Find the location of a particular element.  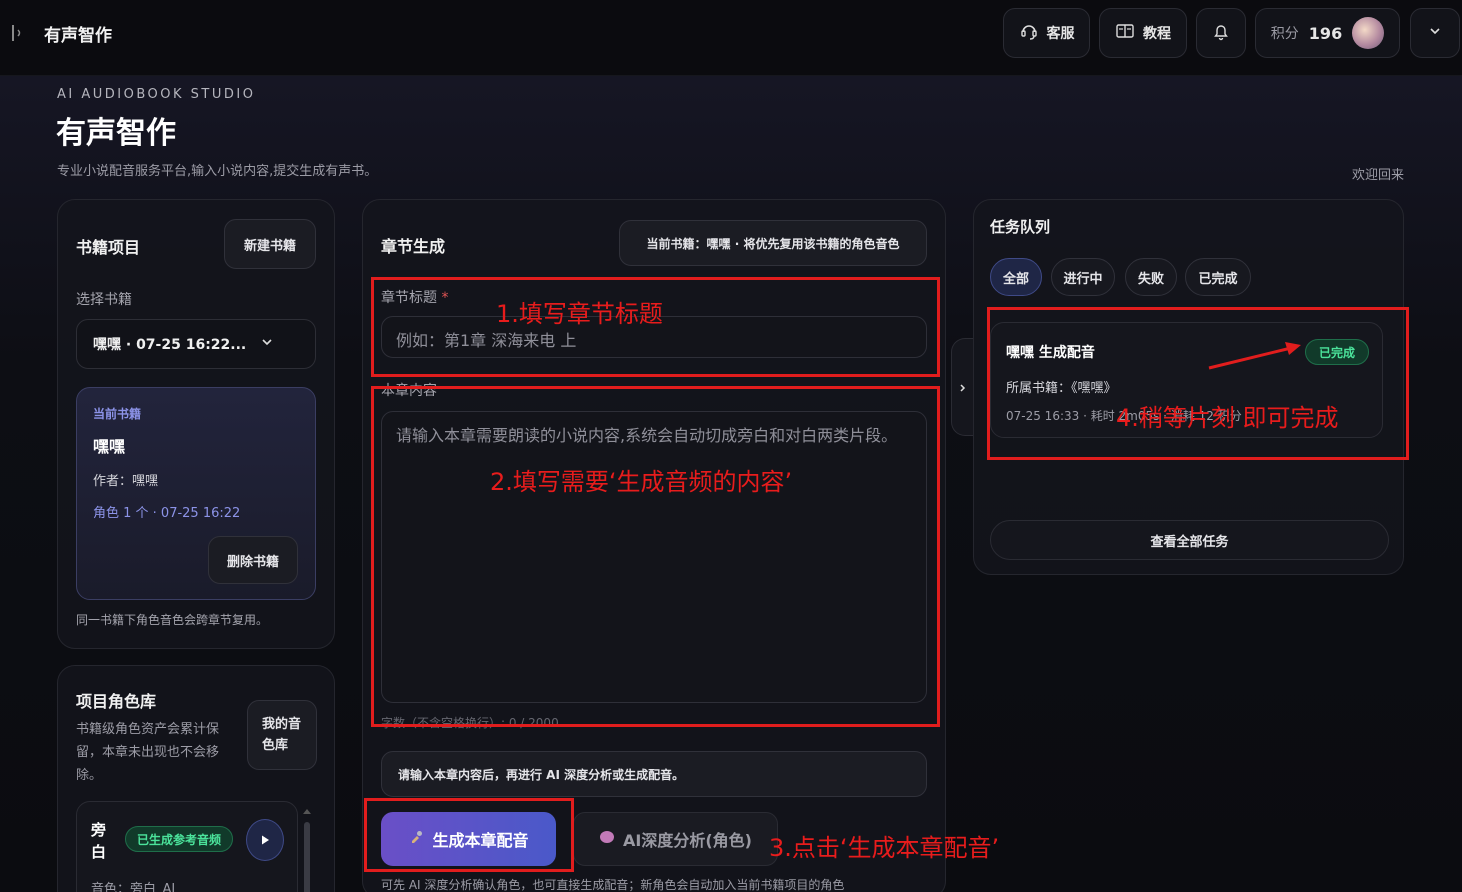

roles-title: 项目角色库 is located at coordinates (116, 701).